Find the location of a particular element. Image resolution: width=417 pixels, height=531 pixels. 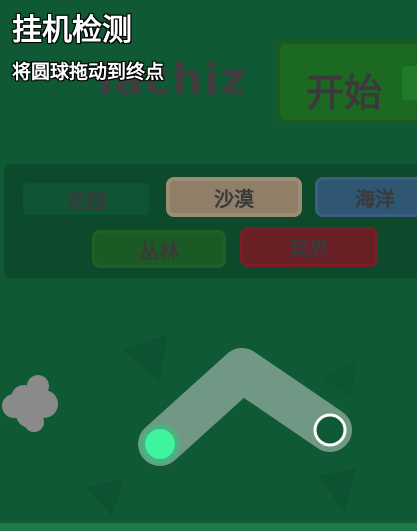

bottom-edge is located at coordinates (208, 527).